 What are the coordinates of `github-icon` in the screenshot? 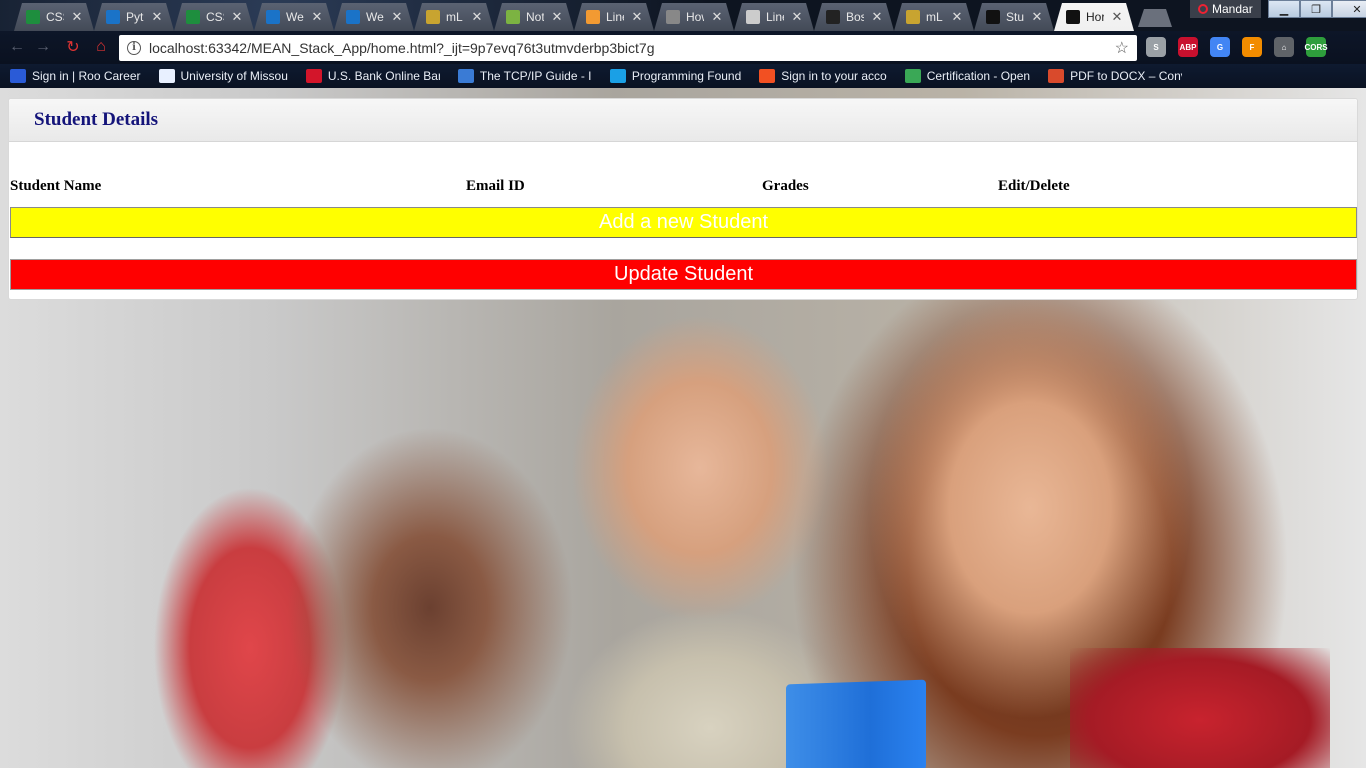 It's located at (833, 17).